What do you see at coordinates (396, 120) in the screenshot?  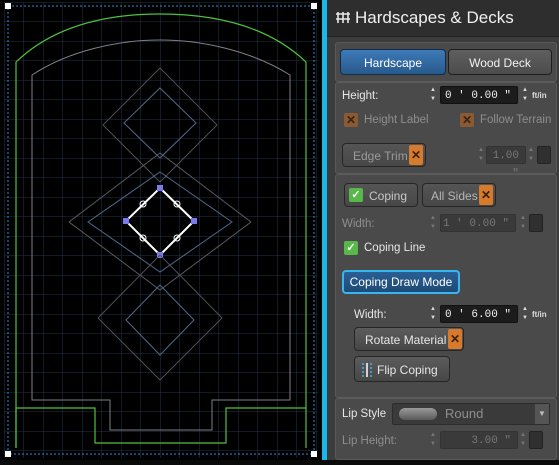 I see `height-label-toggle-label: Height Label` at bounding box center [396, 120].